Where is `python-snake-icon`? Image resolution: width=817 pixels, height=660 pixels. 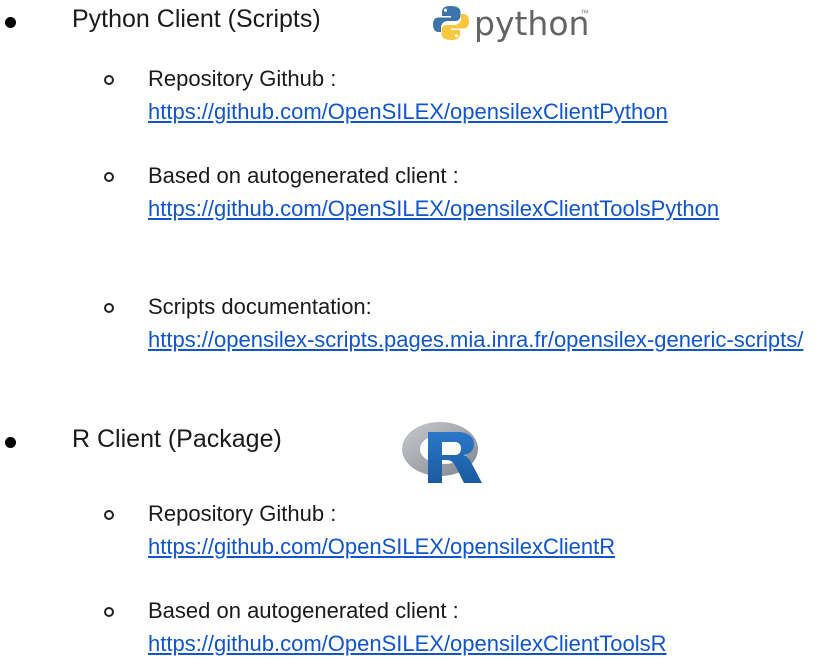 python-snake-icon is located at coordinates (451, 23).